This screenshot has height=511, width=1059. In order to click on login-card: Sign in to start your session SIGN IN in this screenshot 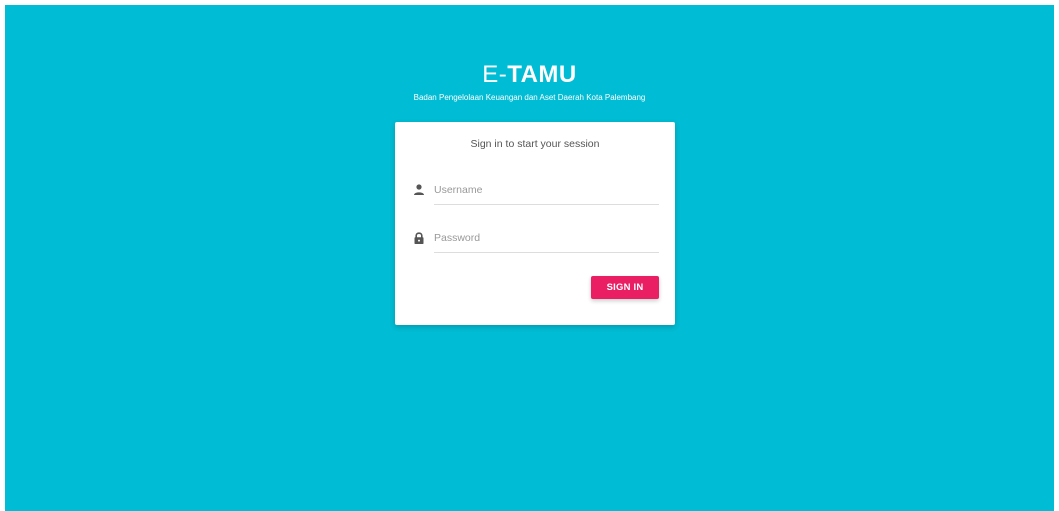, I will do `click(535, 223)`.